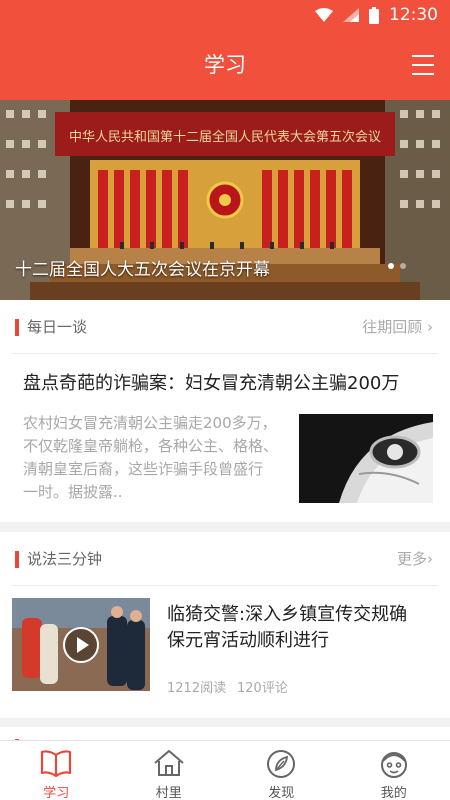 This screenshot has width=450, height=800. What do you see at coordinates (287, 614) in the screenshot?
I see `title-line: 临猗交警:深入乡镇宣传交规确` at bounding box center [287, 614].